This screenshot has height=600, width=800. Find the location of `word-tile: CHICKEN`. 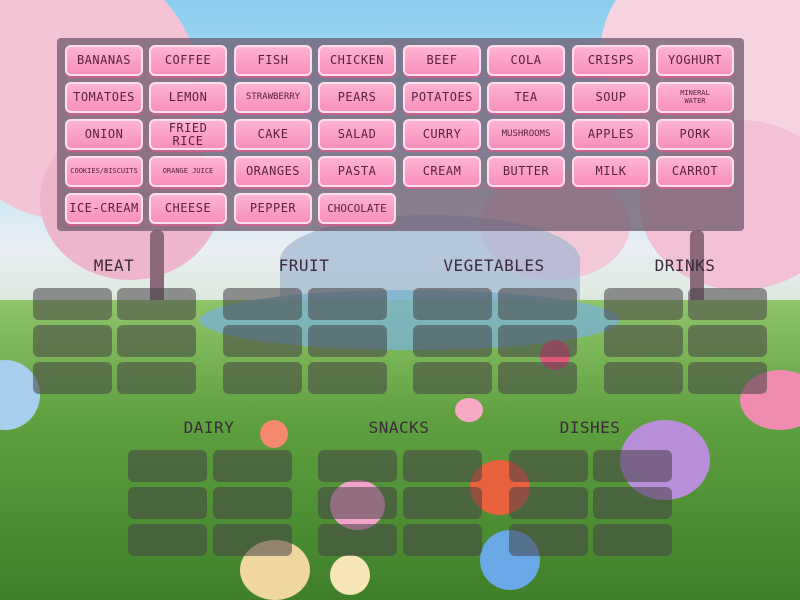

word-tile: CHICKEN is located at coordinates (357, 60).